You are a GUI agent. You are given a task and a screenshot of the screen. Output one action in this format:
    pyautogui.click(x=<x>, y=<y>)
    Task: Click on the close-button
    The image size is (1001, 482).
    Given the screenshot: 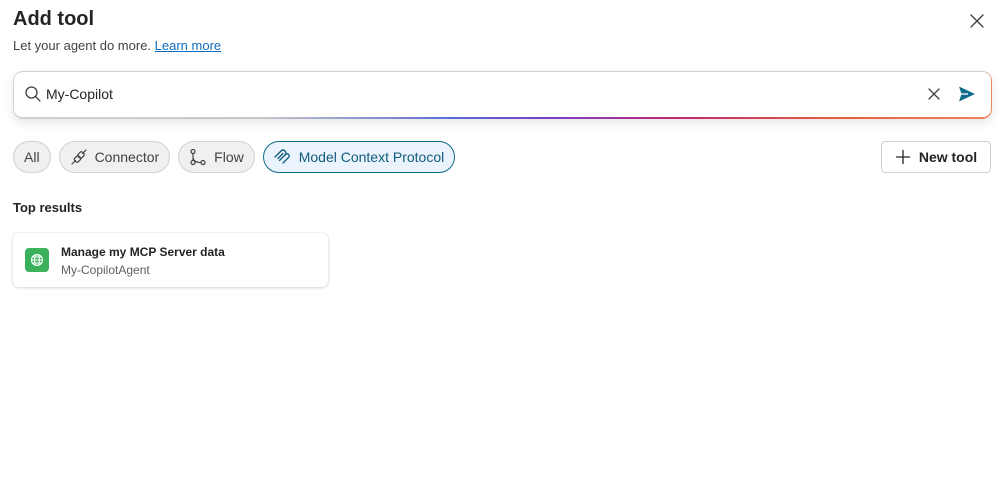 What is the action you would take?
    pyautogui.click(x=977, y=21)
    